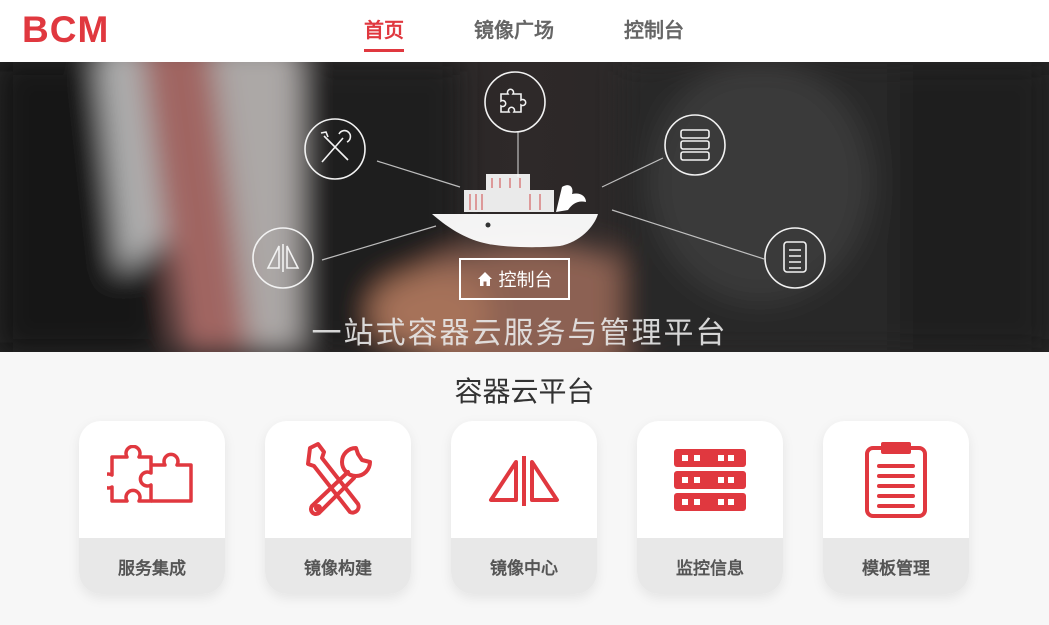  I want to click on card-image-center: 镜像中心, so click(524, 507).